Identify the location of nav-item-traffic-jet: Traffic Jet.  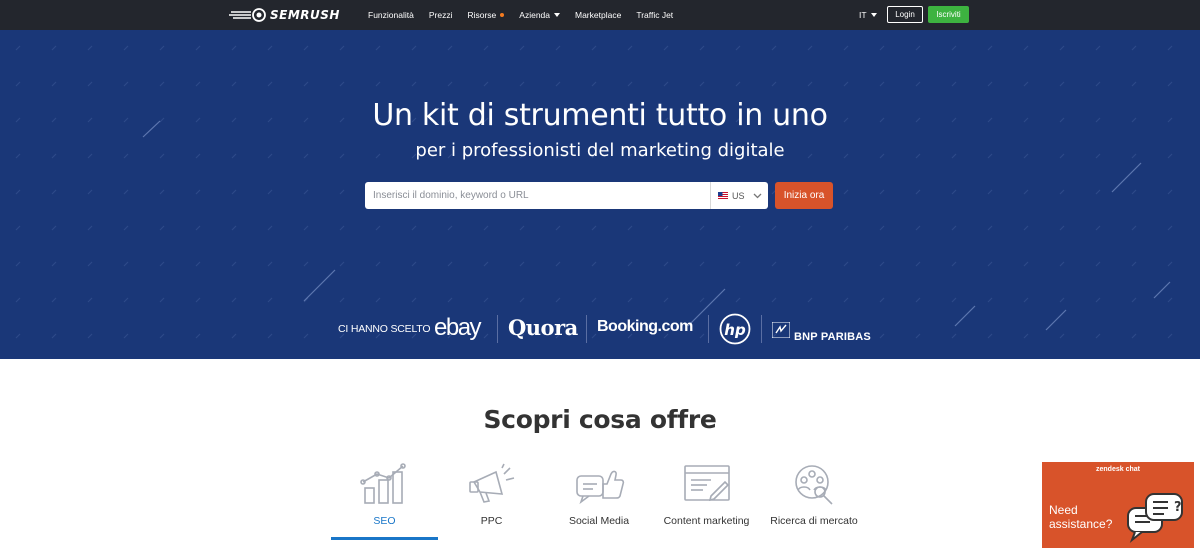
(654, 15).